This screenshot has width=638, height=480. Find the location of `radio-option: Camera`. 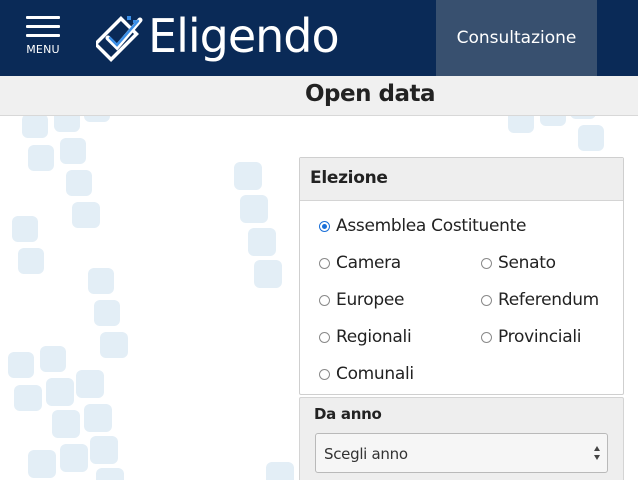

radio-option: Camera is located at coordinates (360, 263).